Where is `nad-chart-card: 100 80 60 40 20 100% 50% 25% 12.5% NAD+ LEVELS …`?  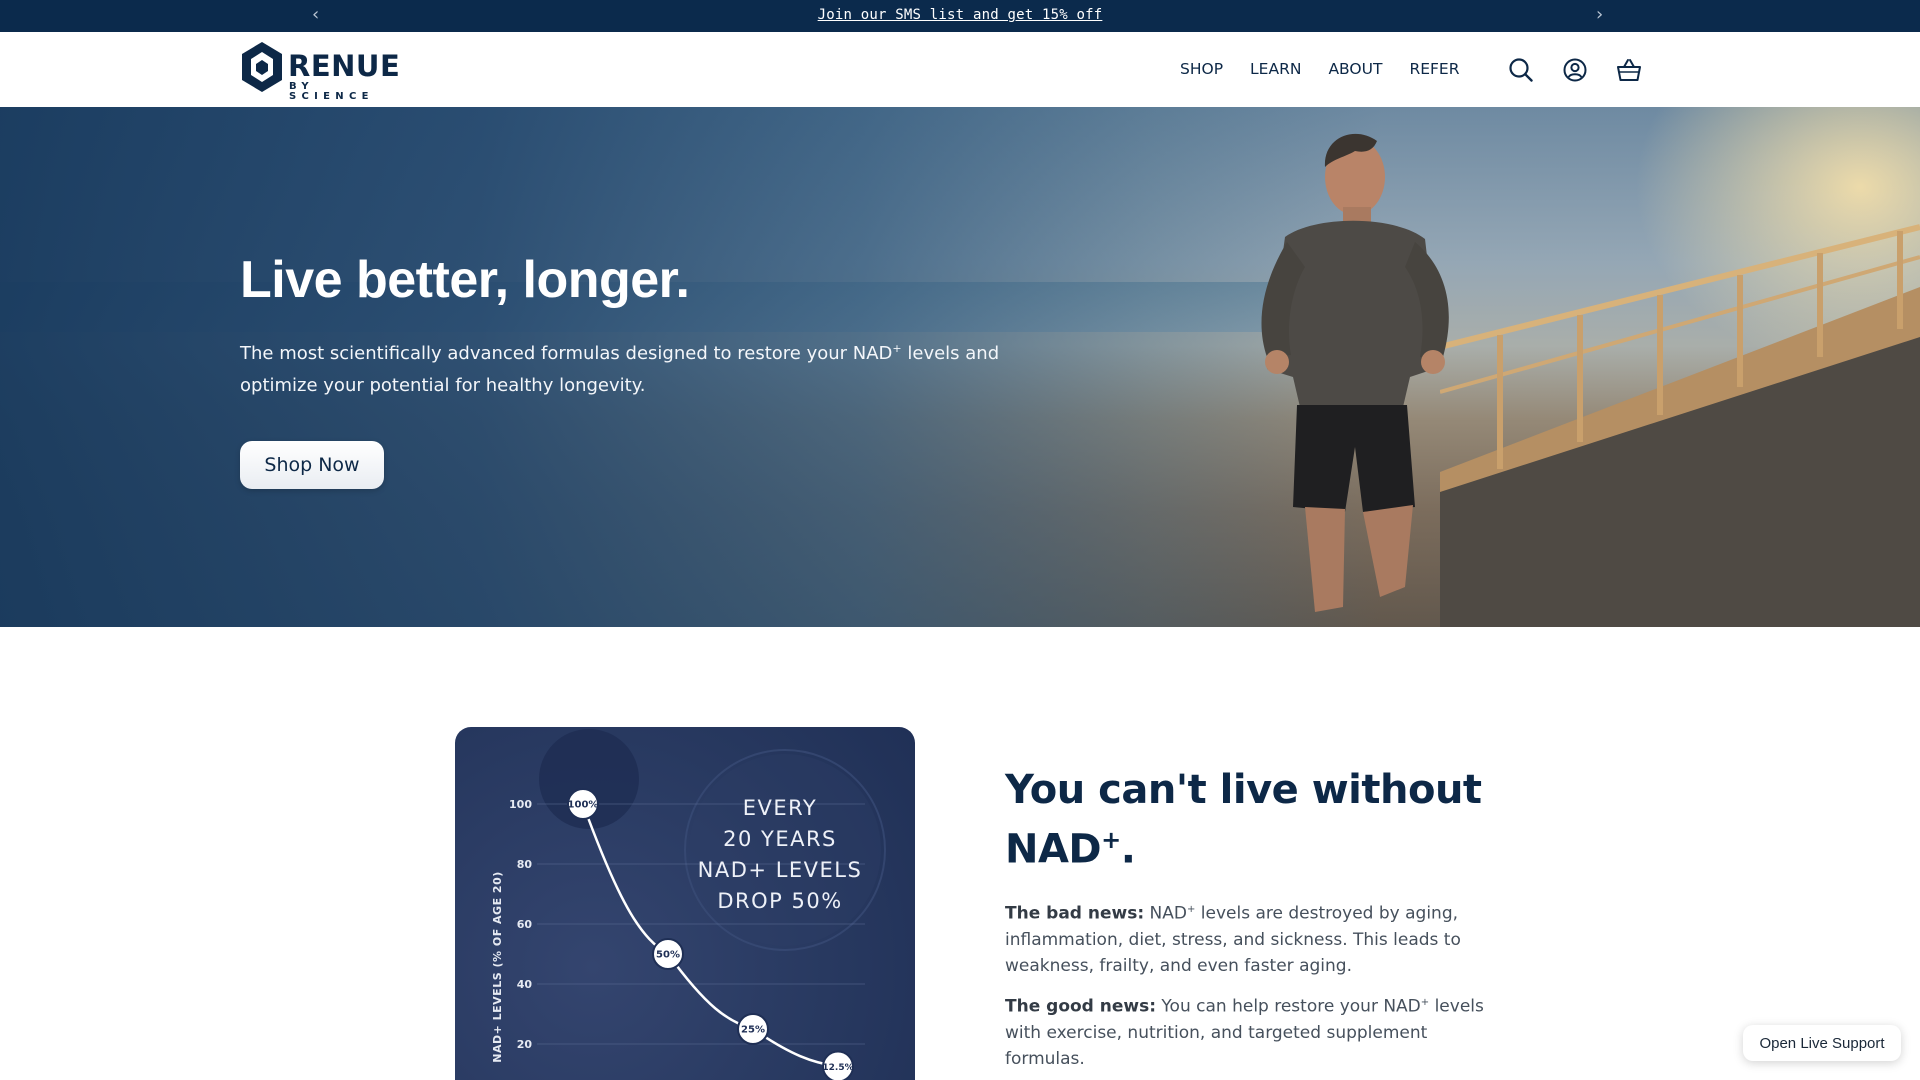 nad-chart-card: 100 80 60 40 20 100% 50% 25% 12.5% NAD+ LEVELS … is located at coordinates (685, 903).